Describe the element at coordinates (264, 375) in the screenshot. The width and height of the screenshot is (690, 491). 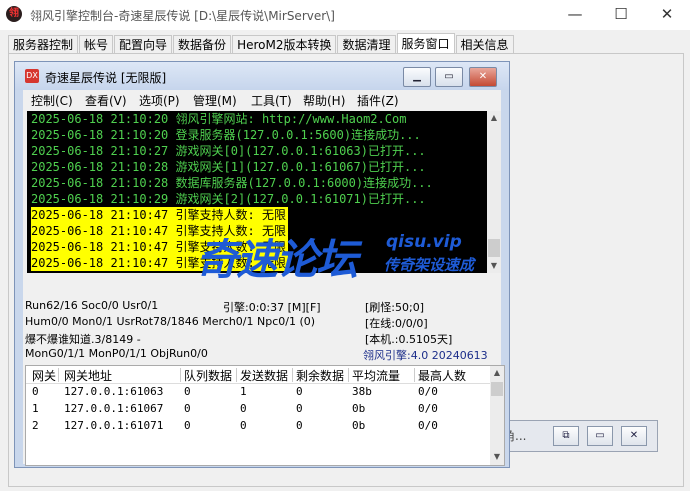
I see `col-sent: 发送数据` at that location.